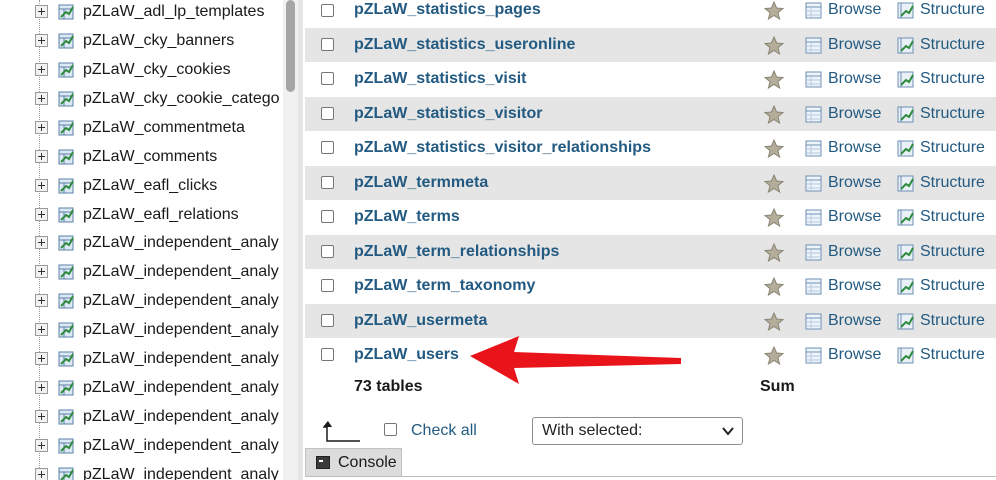  Describe the element at coordinates (448, 114) in the screenshot. I see `table-name-link: pZLaW_statistics_visitor` at that location.